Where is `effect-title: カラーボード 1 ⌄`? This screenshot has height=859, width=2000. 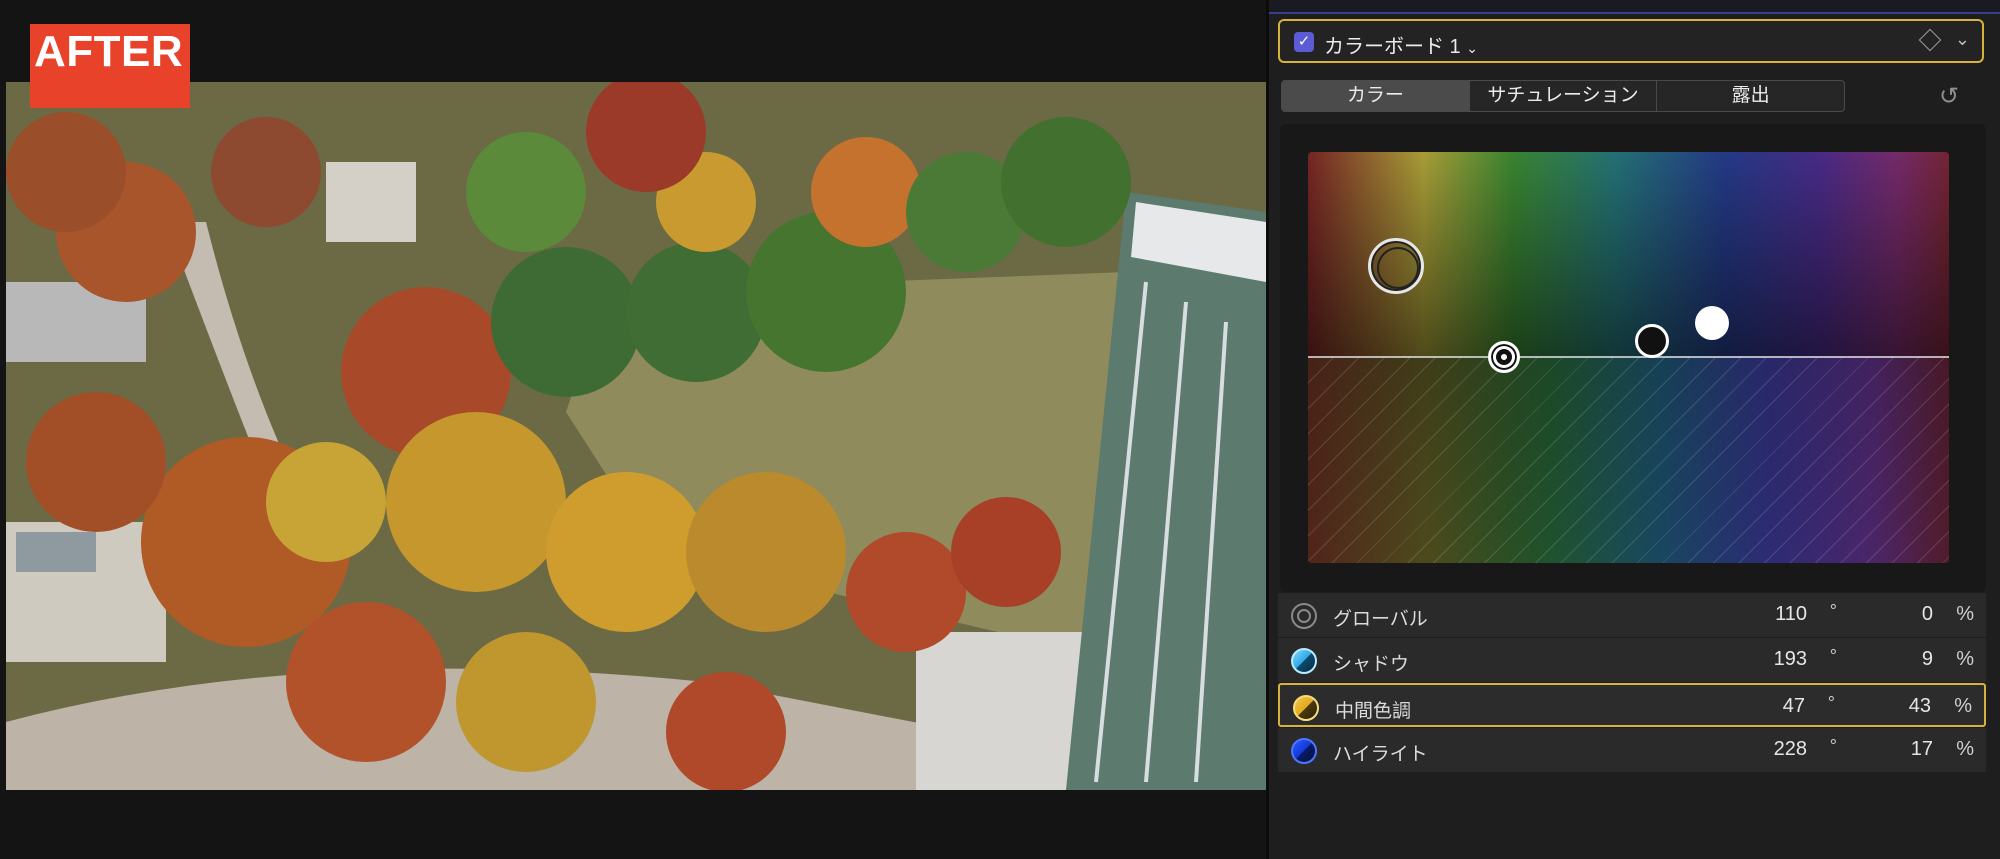
effect-title: カラーボード 1 ⌄ is located at coordinates (1401, 44).